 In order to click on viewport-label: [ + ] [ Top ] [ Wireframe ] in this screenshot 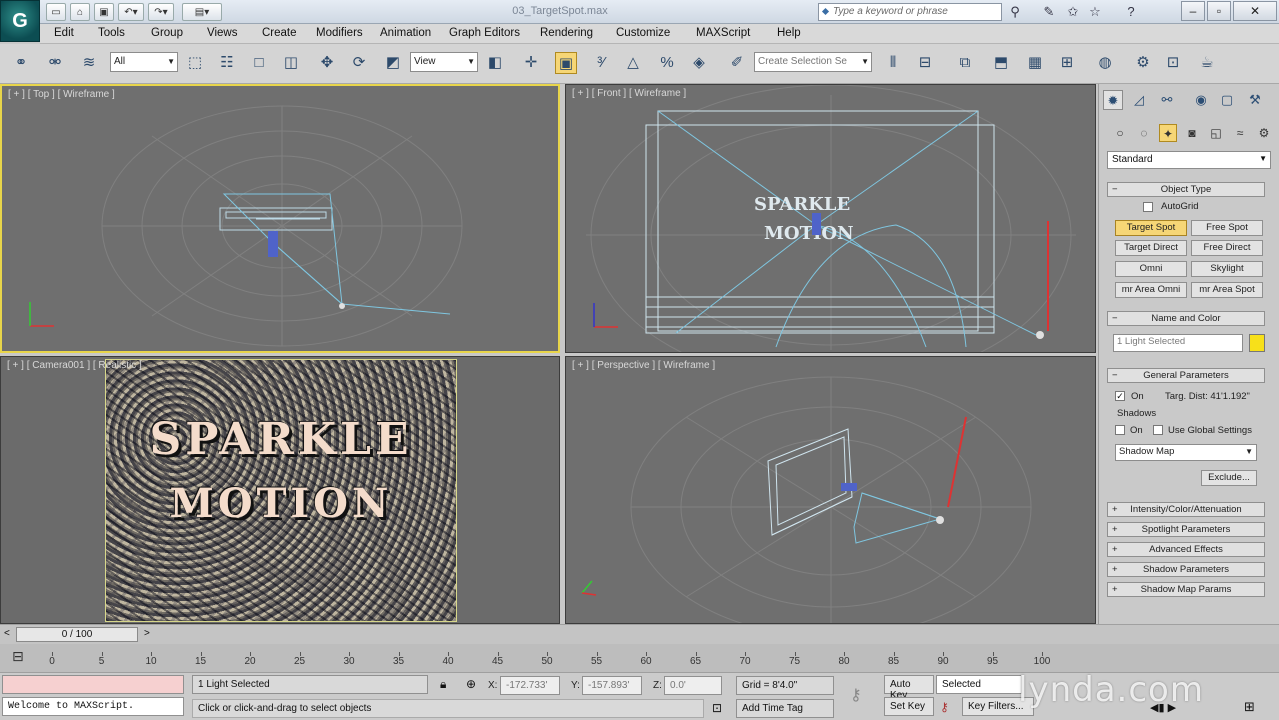, I will do `click(61, 94)`.